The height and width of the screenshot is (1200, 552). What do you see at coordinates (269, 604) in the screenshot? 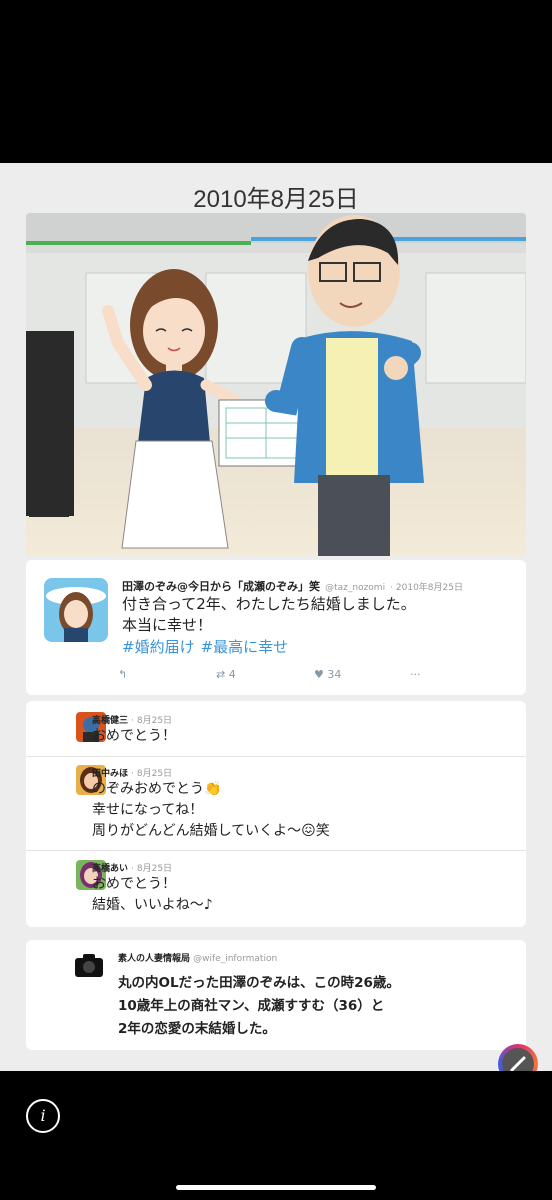
I see `tweet-text-line: 付き合って2年、わたしたち結婚しました。` at bounding box center [269, 604].